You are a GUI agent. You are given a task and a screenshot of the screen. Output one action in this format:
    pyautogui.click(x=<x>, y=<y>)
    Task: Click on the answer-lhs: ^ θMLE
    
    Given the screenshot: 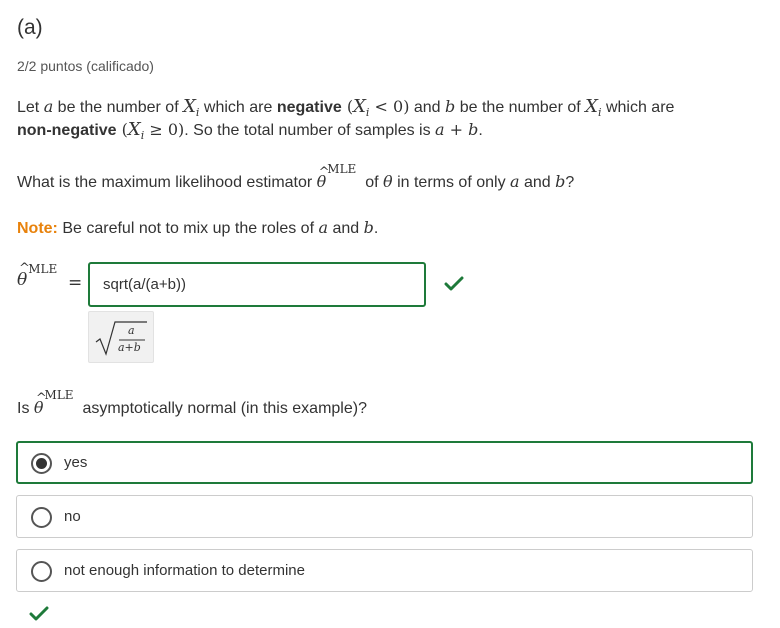 What is the action you would take?
    pyautogui.click(x=37, y=275)
    